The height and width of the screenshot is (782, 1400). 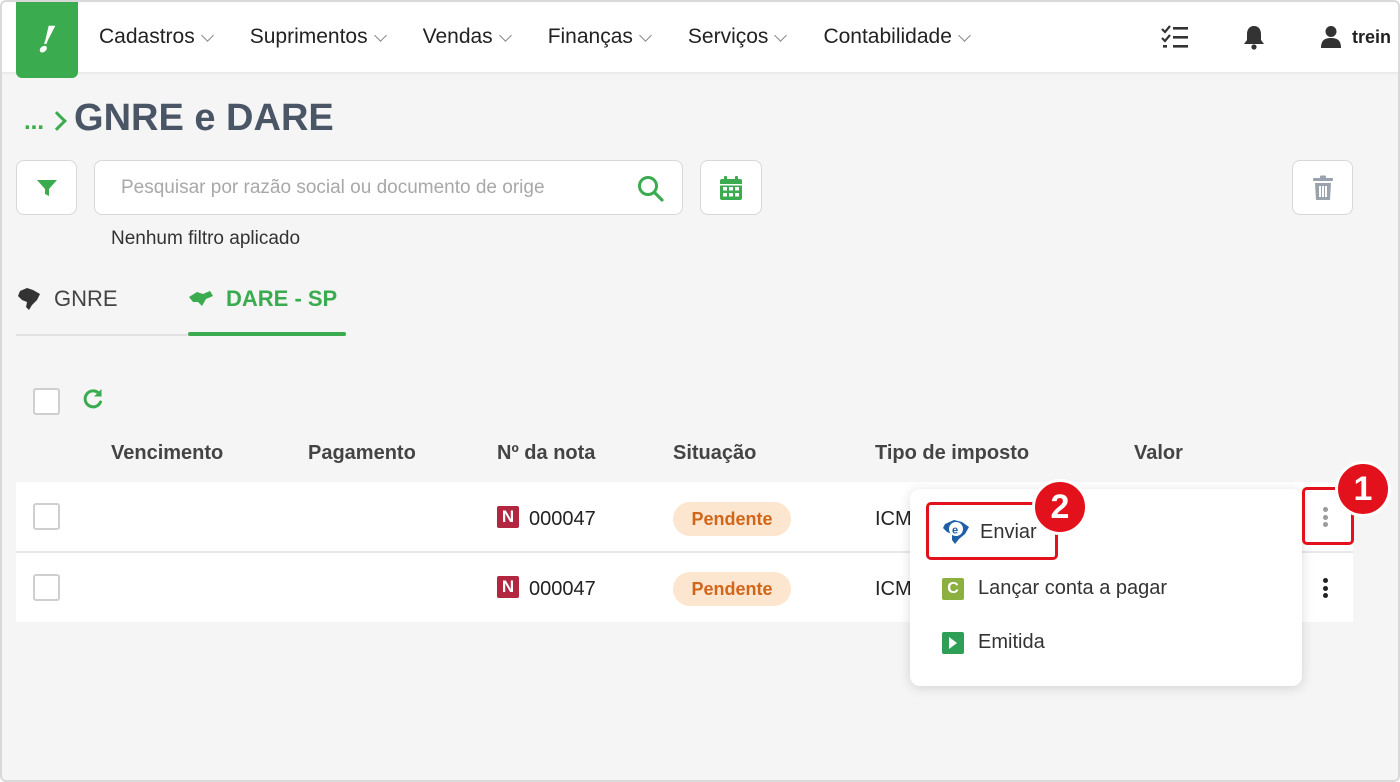 I want to click on menu-item-lancar-conta: C Lançar conta a pagar, so click(x=1054, y=588).